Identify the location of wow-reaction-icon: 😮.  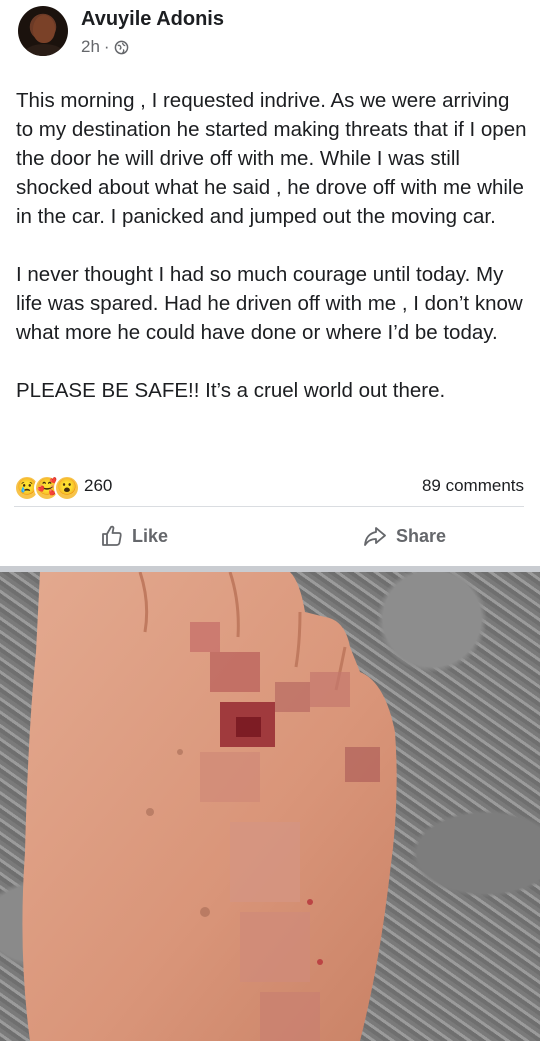
(67, 488).